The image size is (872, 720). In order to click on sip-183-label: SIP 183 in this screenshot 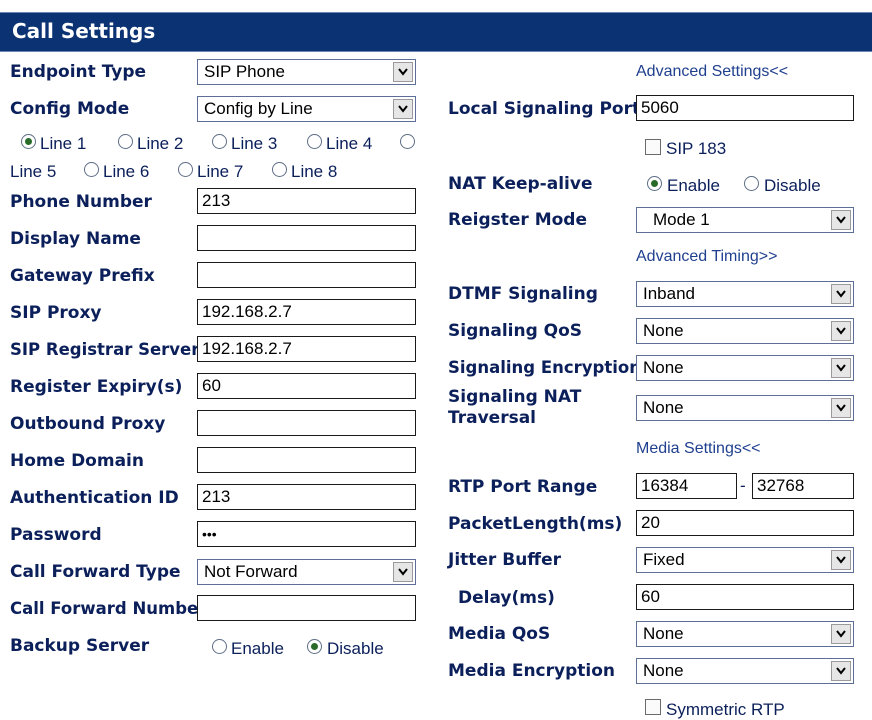, I will do `click(696, 148)`.